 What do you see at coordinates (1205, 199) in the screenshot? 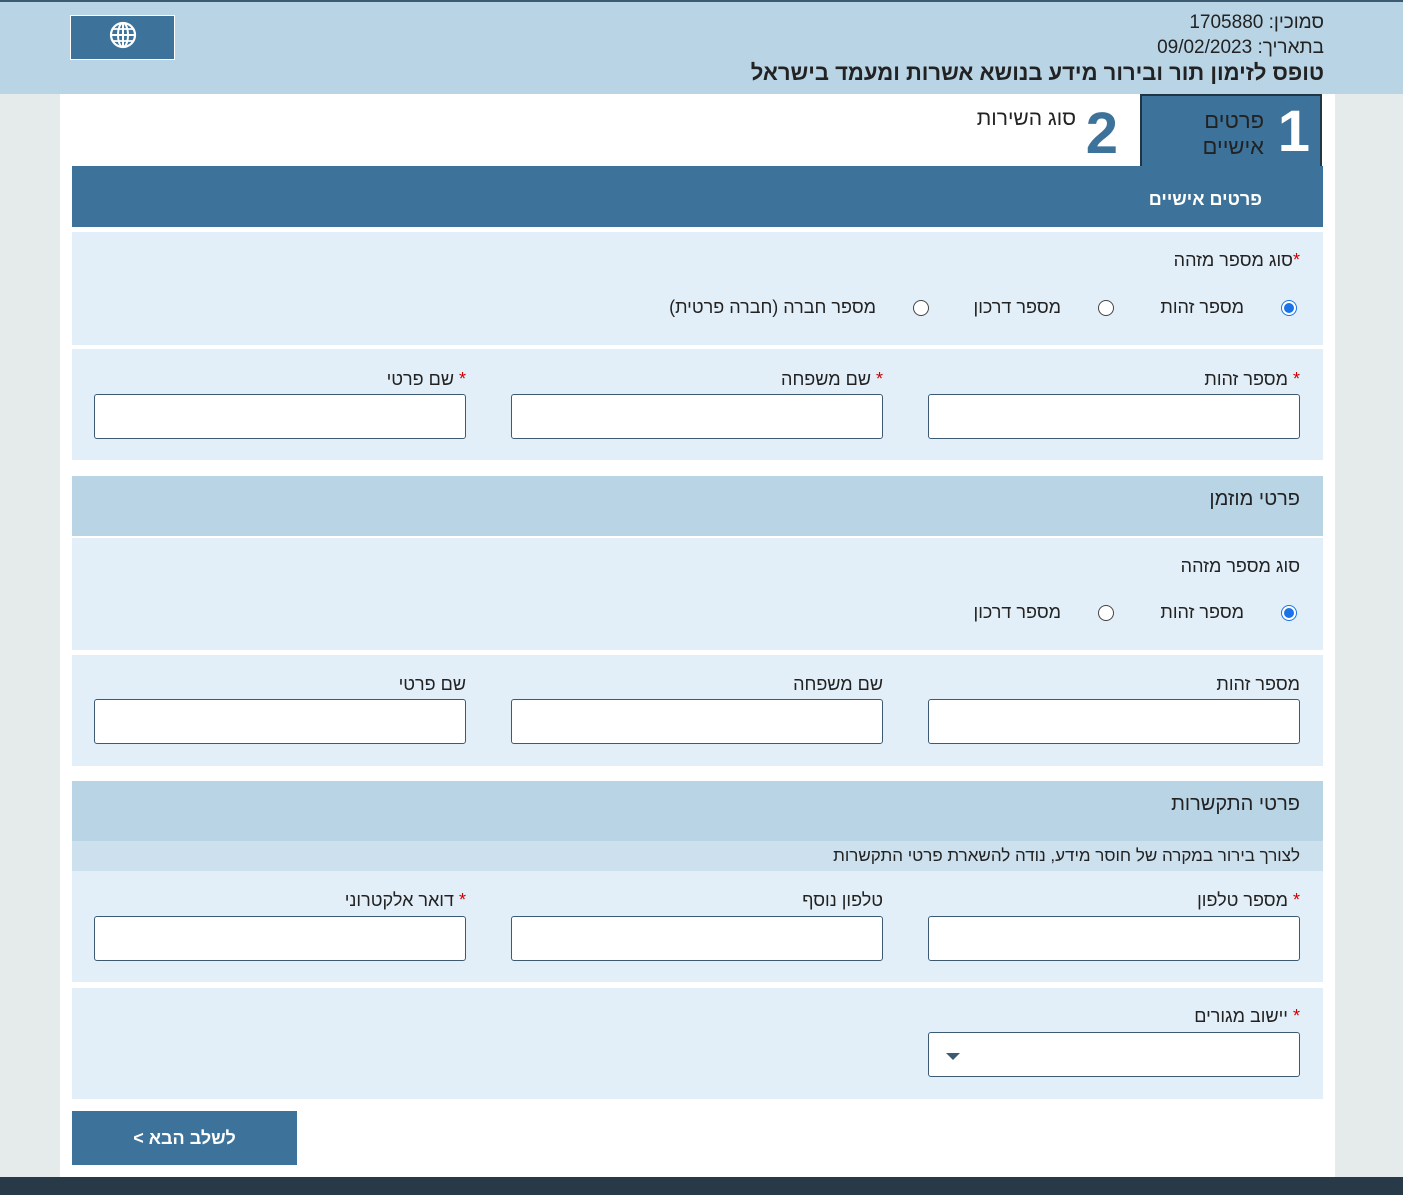
I see `section-title: פרטים אישיים` at bounding box center [1205, 199].